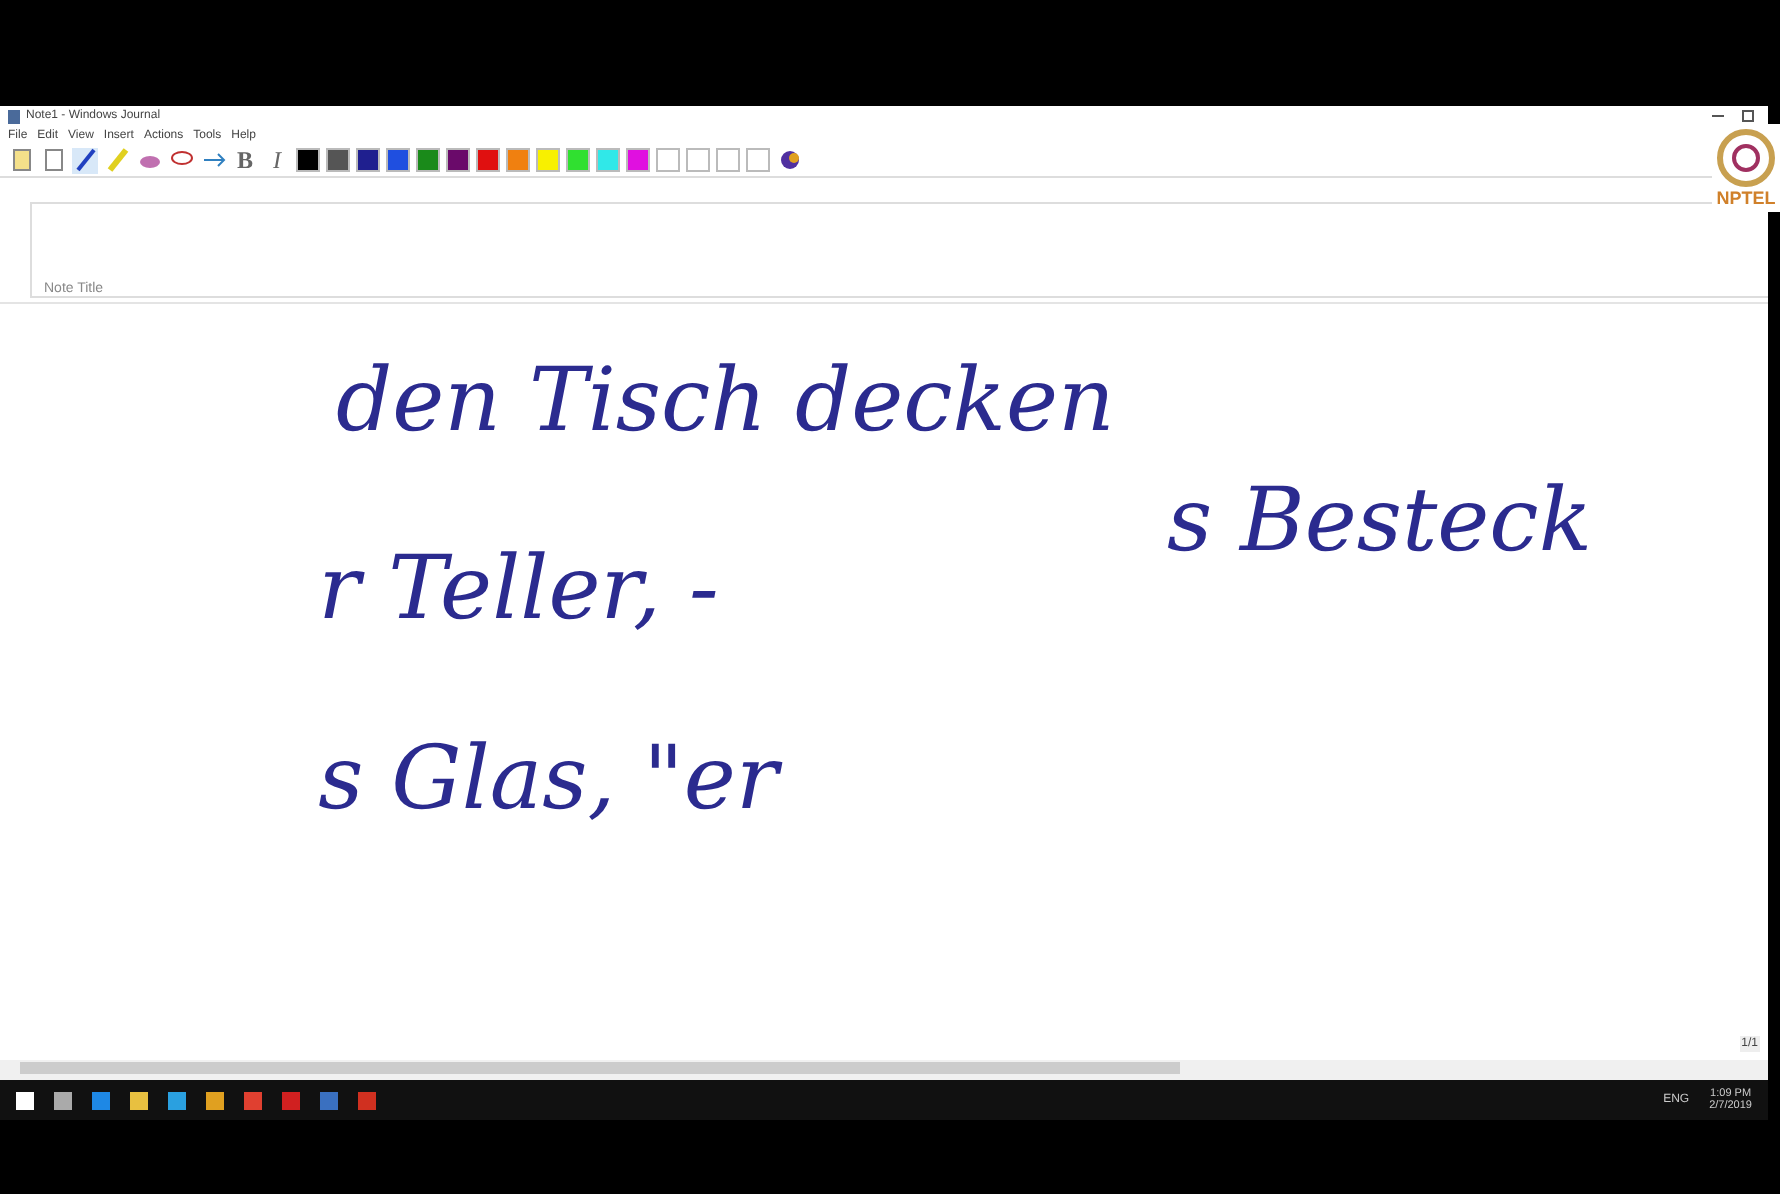 The width and height of the screenshot is (1780, 1194). Describe the element at coordinates (245, 160) in the screenshot. I see `bold-button: B` at that location.